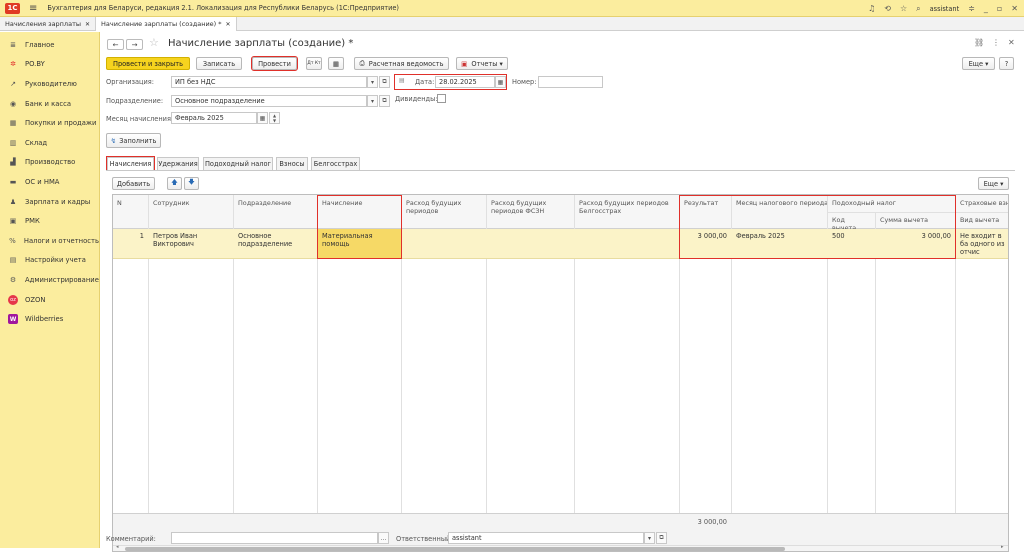 Image resolution: width=1024 pixels, height=552 pixels. Describe the element at coordinates (372, 82) in the screenshot. I see `organization-dropdown: ▾` at that location.